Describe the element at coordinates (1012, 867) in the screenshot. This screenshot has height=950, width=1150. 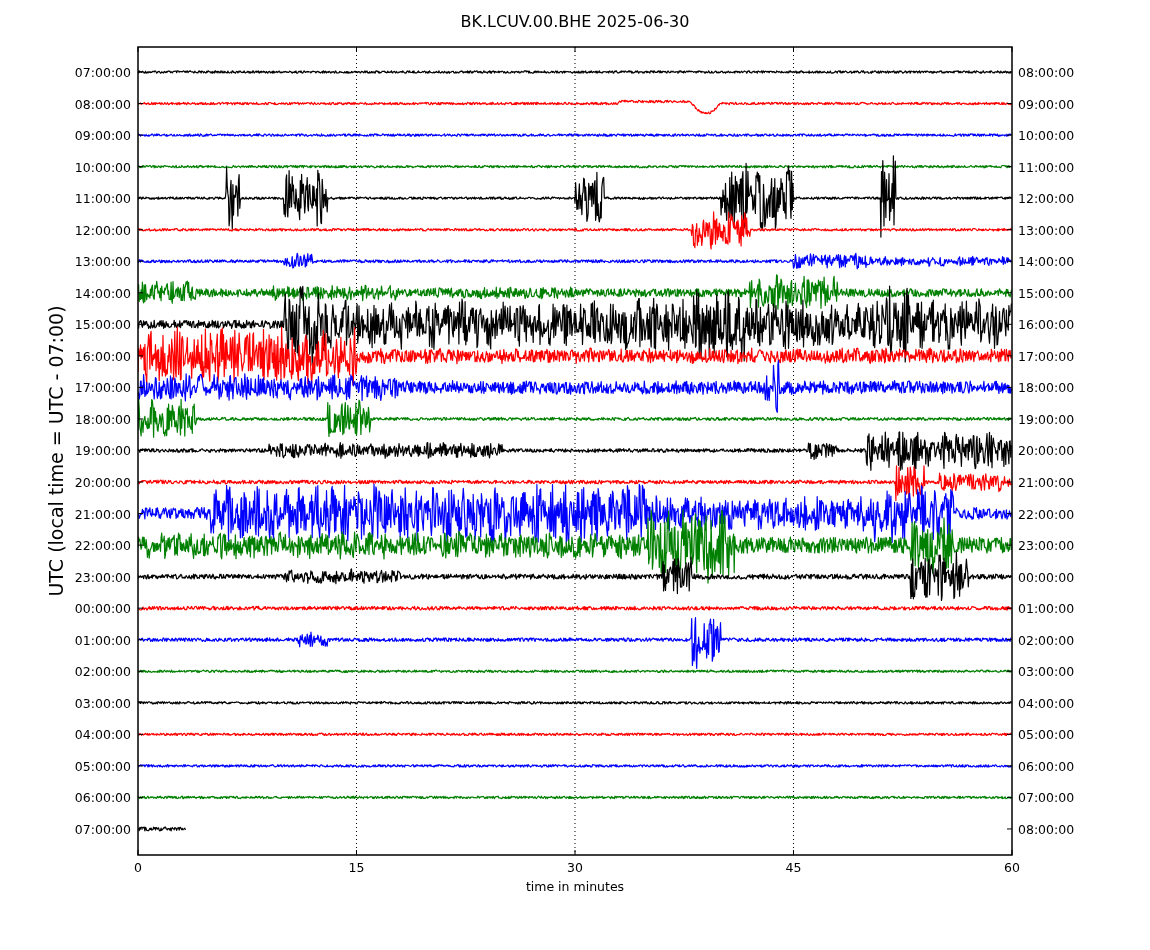
I see `x-tick-label: 60` at that location.